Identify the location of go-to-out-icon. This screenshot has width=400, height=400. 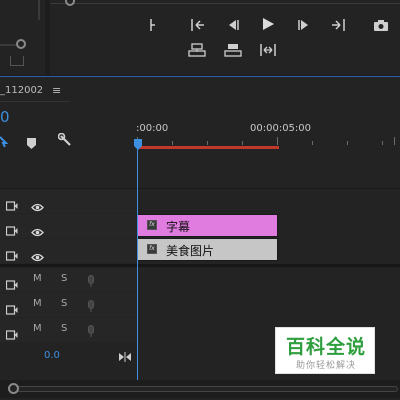
(338, 25).